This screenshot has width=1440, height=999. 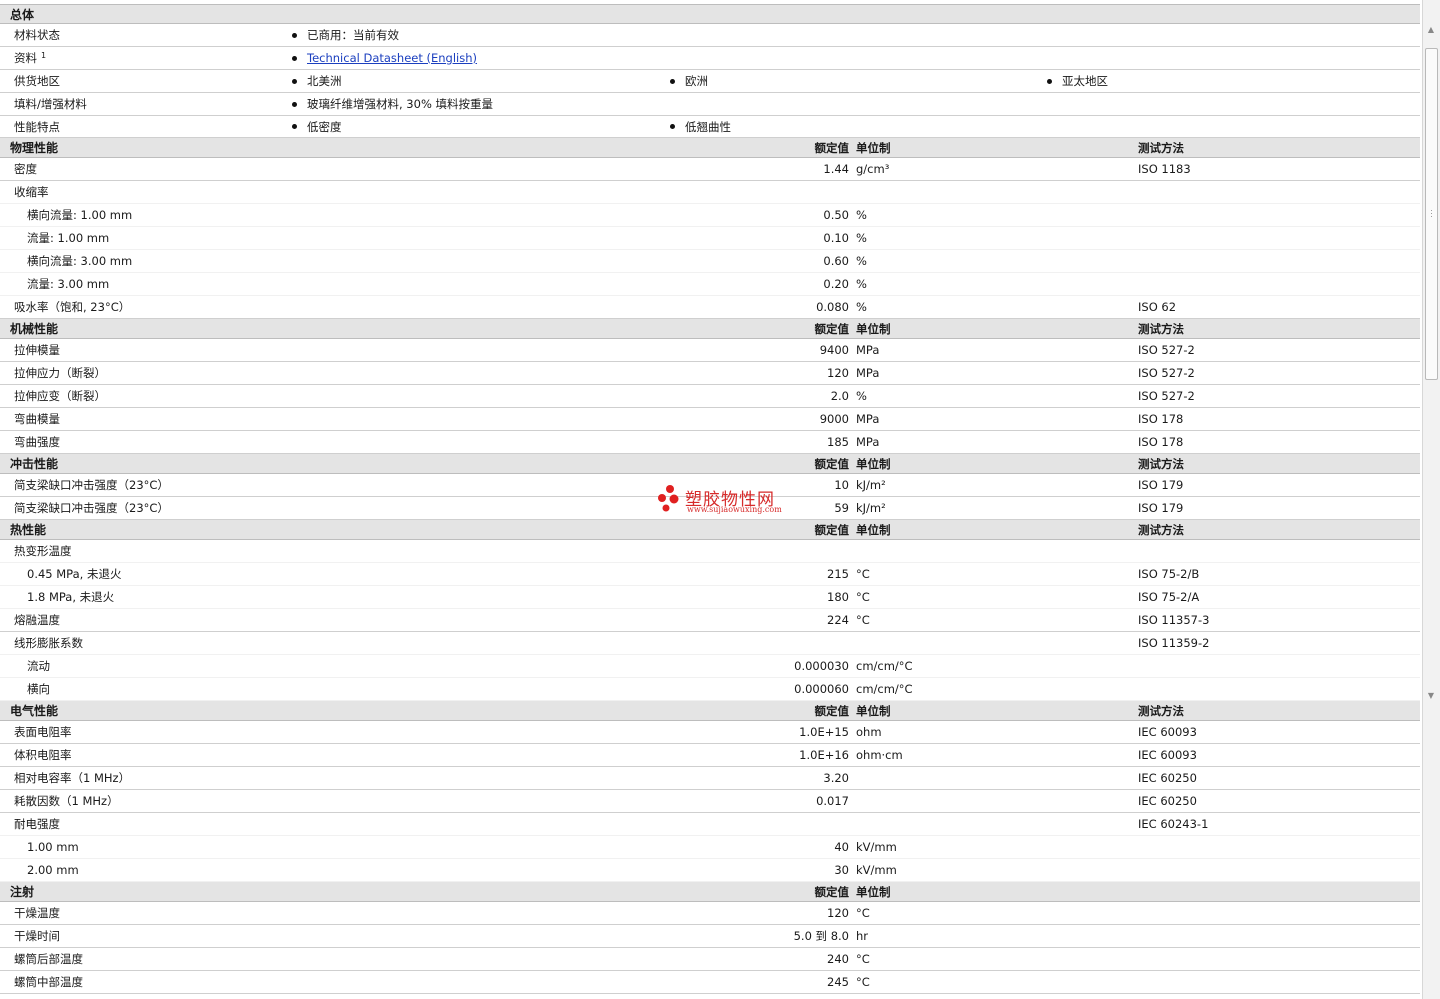 What do you see at coordinates (1169, 597) in the screenshot?
I see `test-method: ISO 75-2/A` at bounding box center [1169, 597].